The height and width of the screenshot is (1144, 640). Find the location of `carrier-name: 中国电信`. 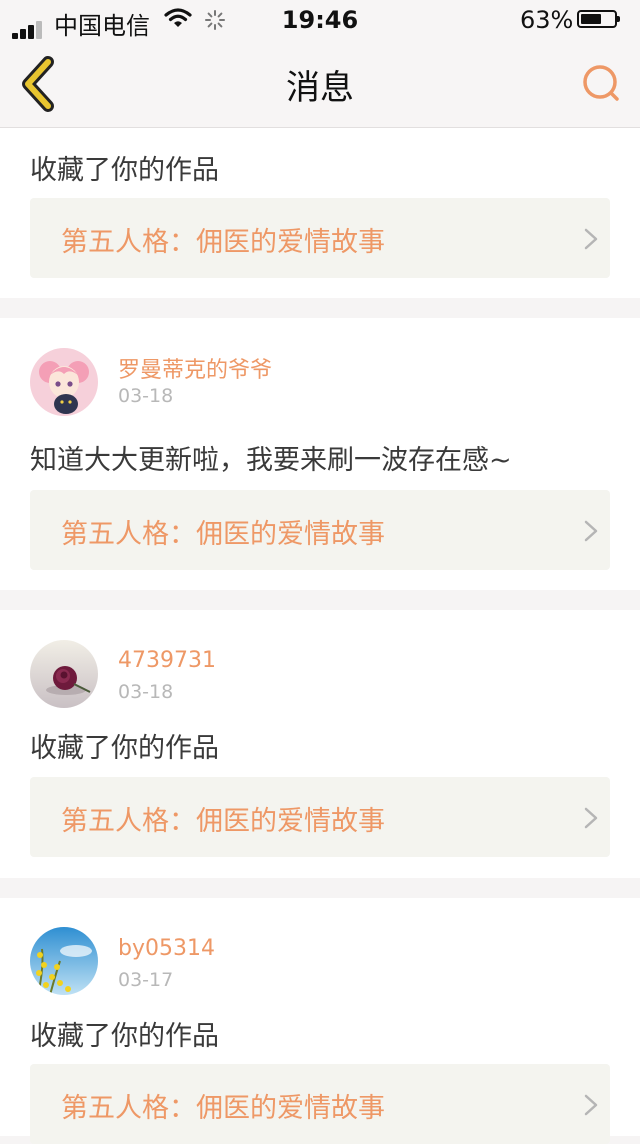

carrier-name: 中国电信 is located at coordinates (102, 26).